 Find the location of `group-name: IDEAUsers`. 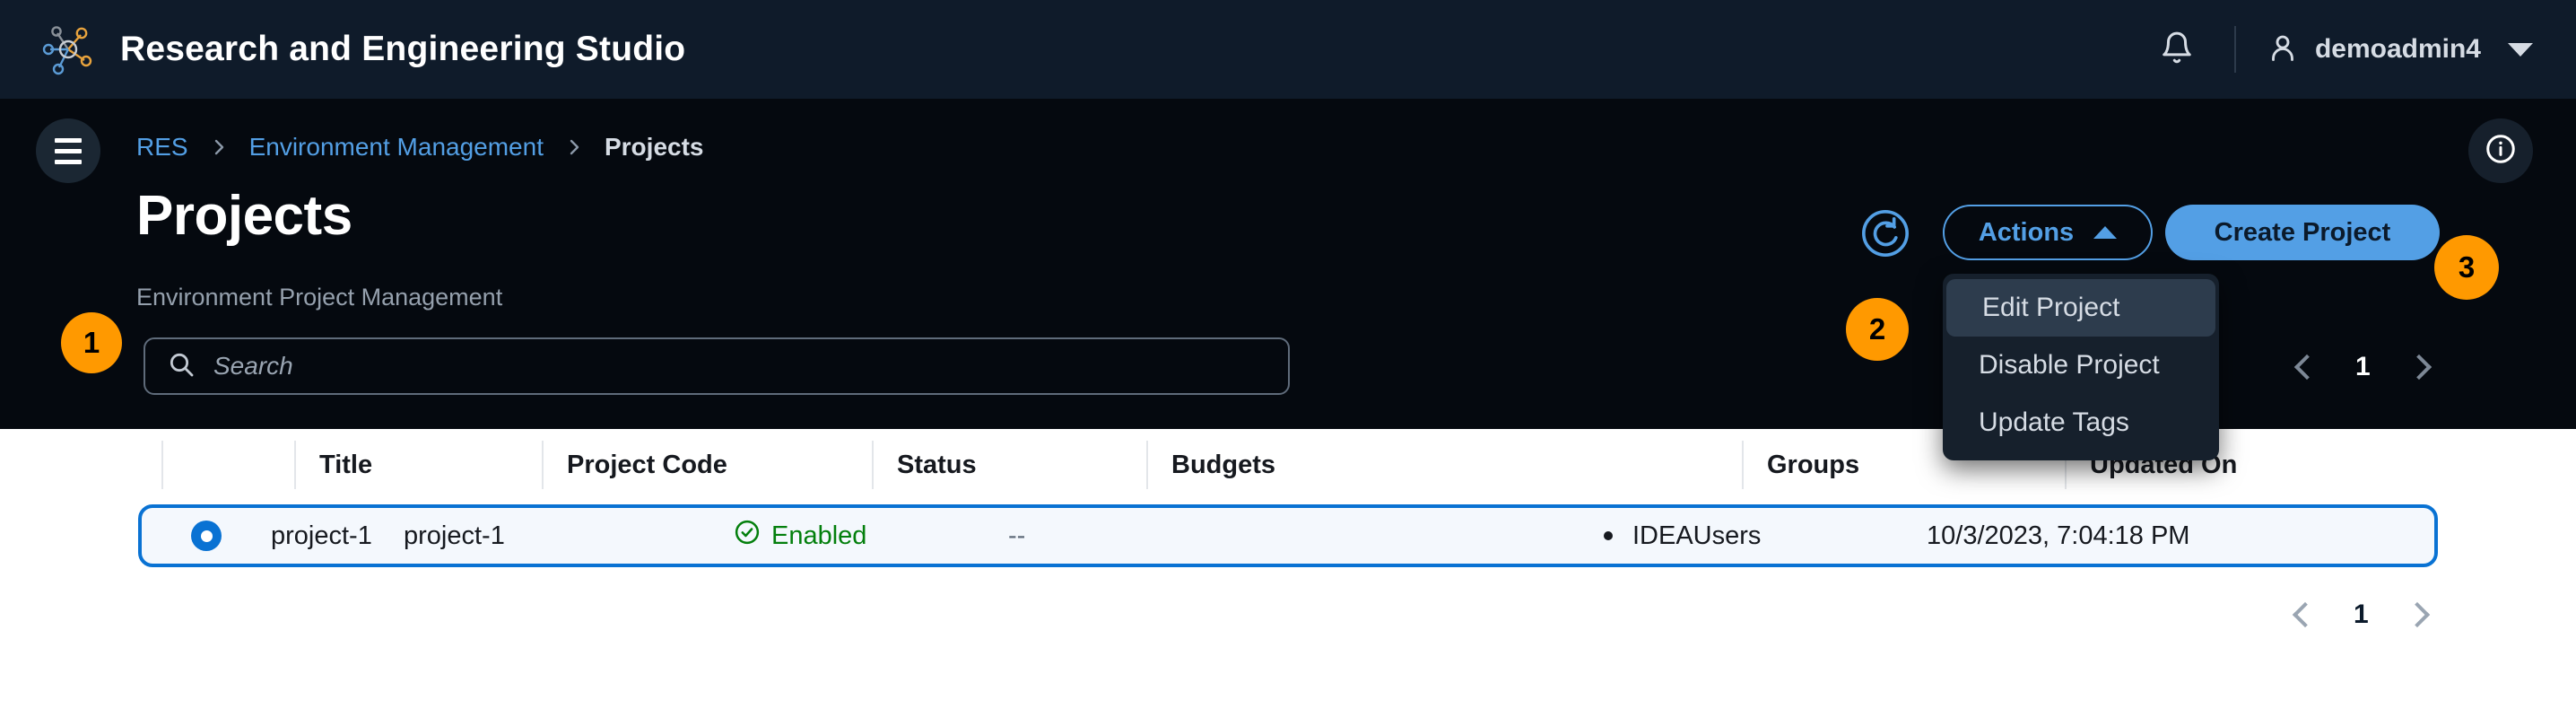

group-name: IDEAUsers is located at coordinates (1697, 535).